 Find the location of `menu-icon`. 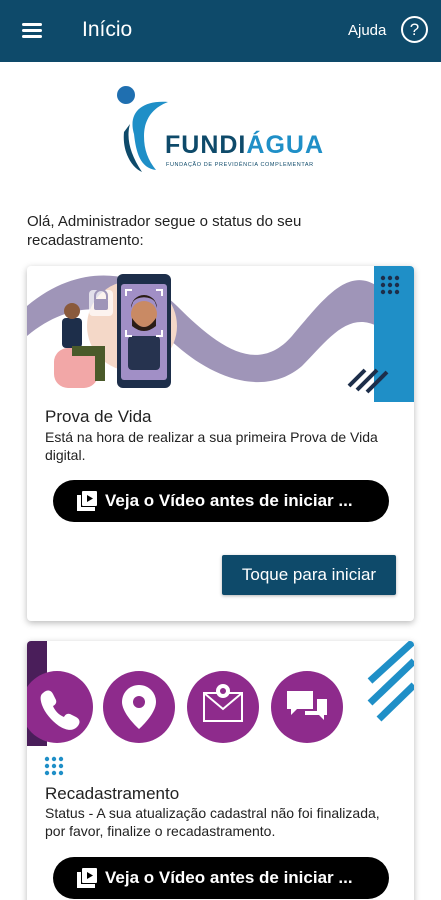

menu-icon is located at coordinates (33, 31).